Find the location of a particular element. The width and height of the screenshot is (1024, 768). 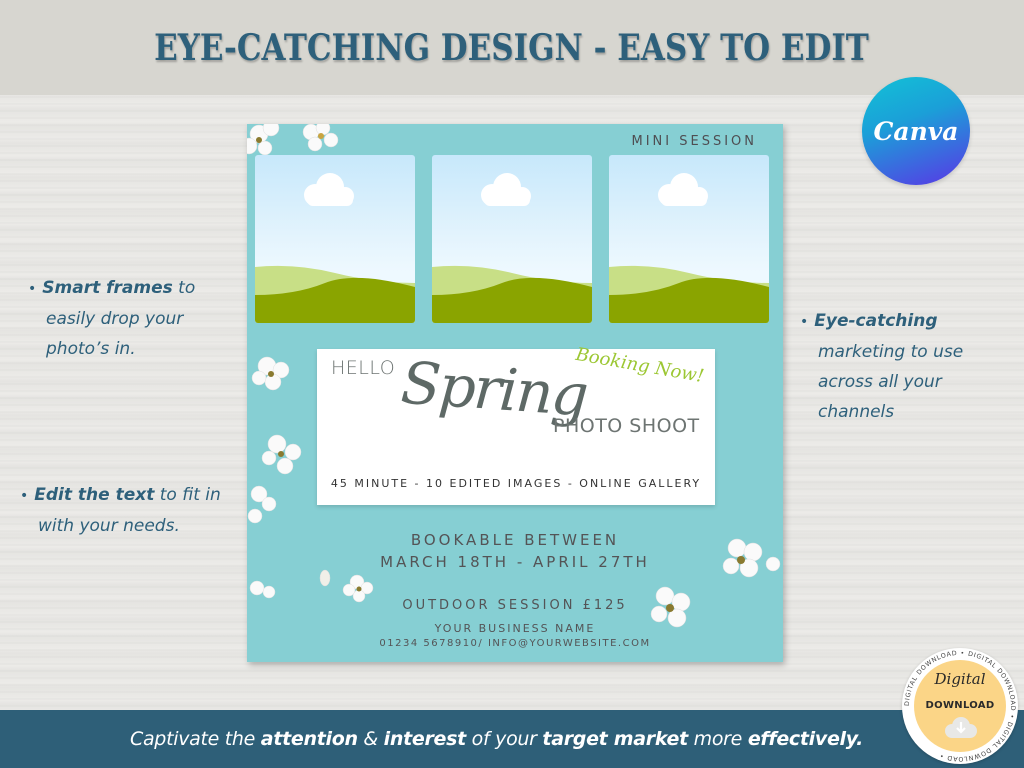

page-title: EYE-CATCHING DESIGN - EASY TO EDIT is located at coordinates (512, 47).